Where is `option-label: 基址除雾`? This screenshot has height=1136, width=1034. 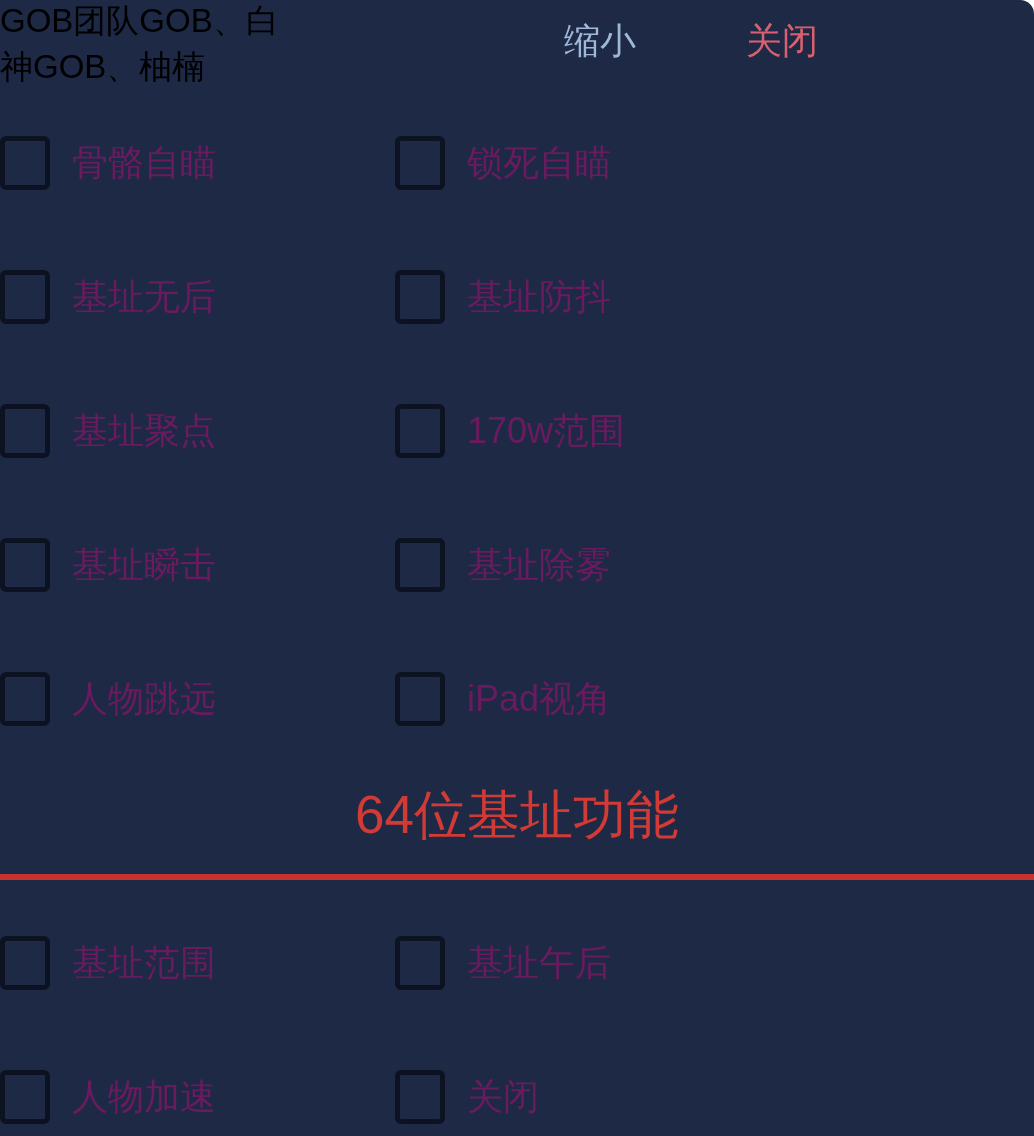
option-label: 基址除雾 is located at coordinates (539, 565).